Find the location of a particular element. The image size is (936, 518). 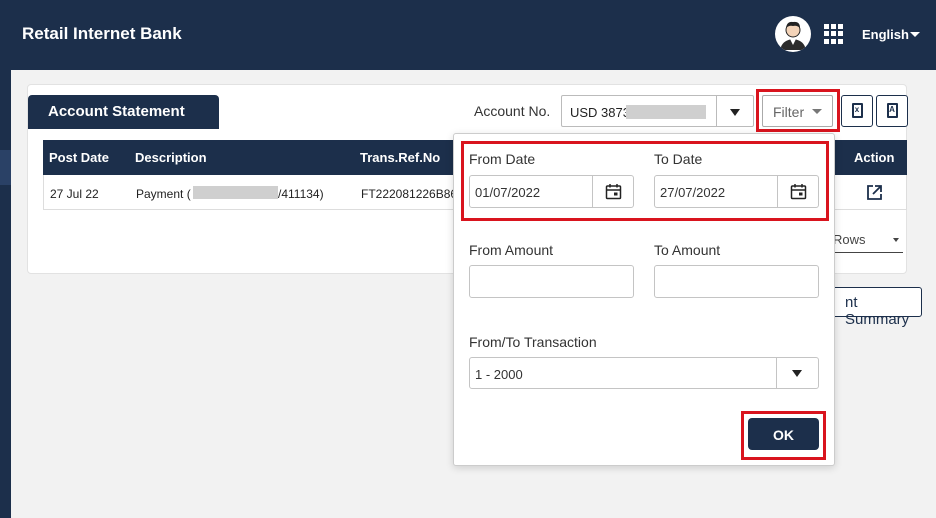

tab-account-statement: Account Statement is located at coordinates (123, 112).